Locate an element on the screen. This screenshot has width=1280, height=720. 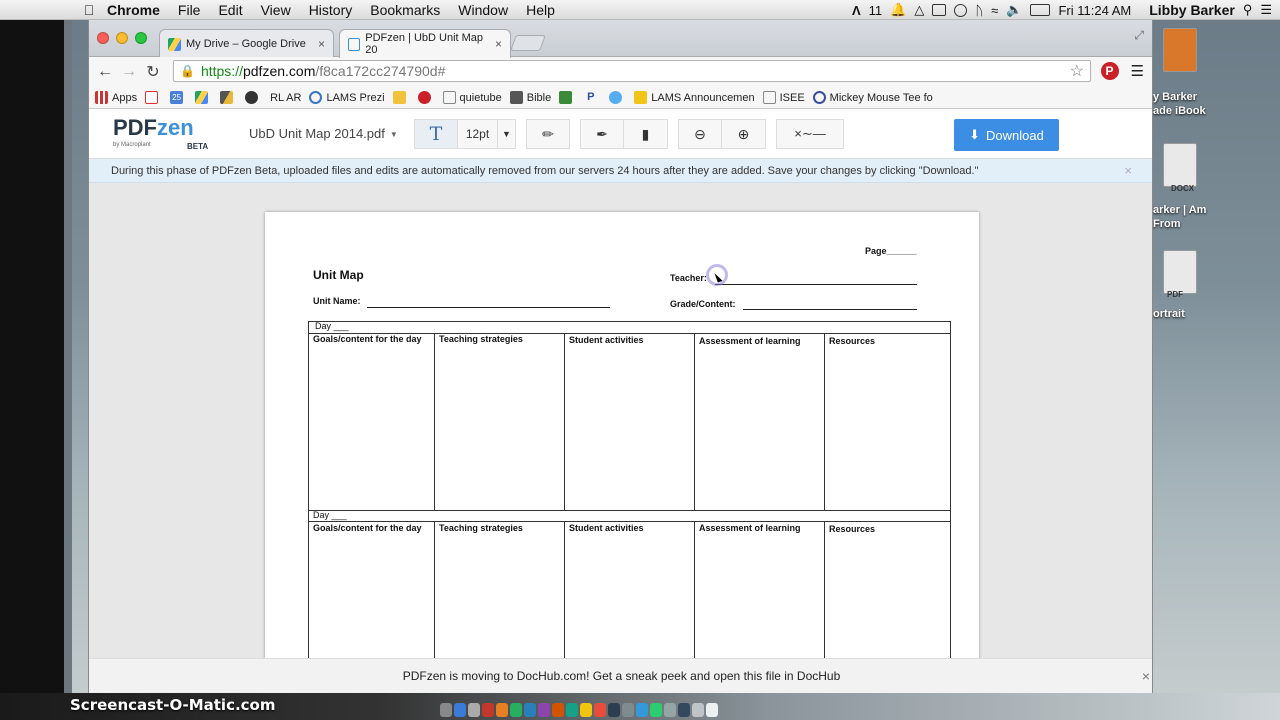
reload-icon: ↻ is located at coordinates (153, 72).